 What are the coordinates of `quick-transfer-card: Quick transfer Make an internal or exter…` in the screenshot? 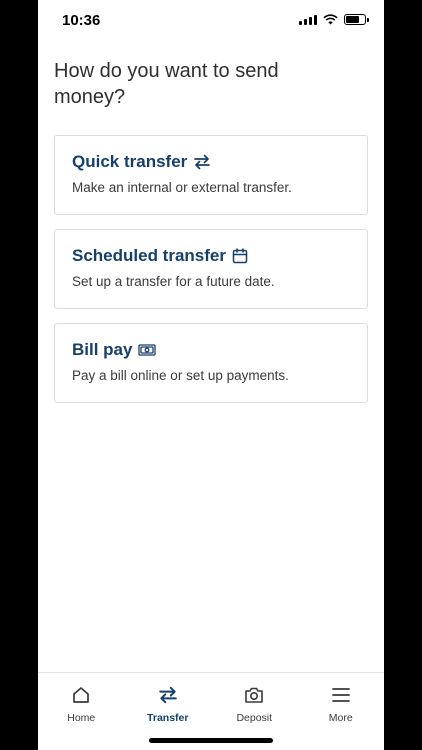 It's located at (211, 175).